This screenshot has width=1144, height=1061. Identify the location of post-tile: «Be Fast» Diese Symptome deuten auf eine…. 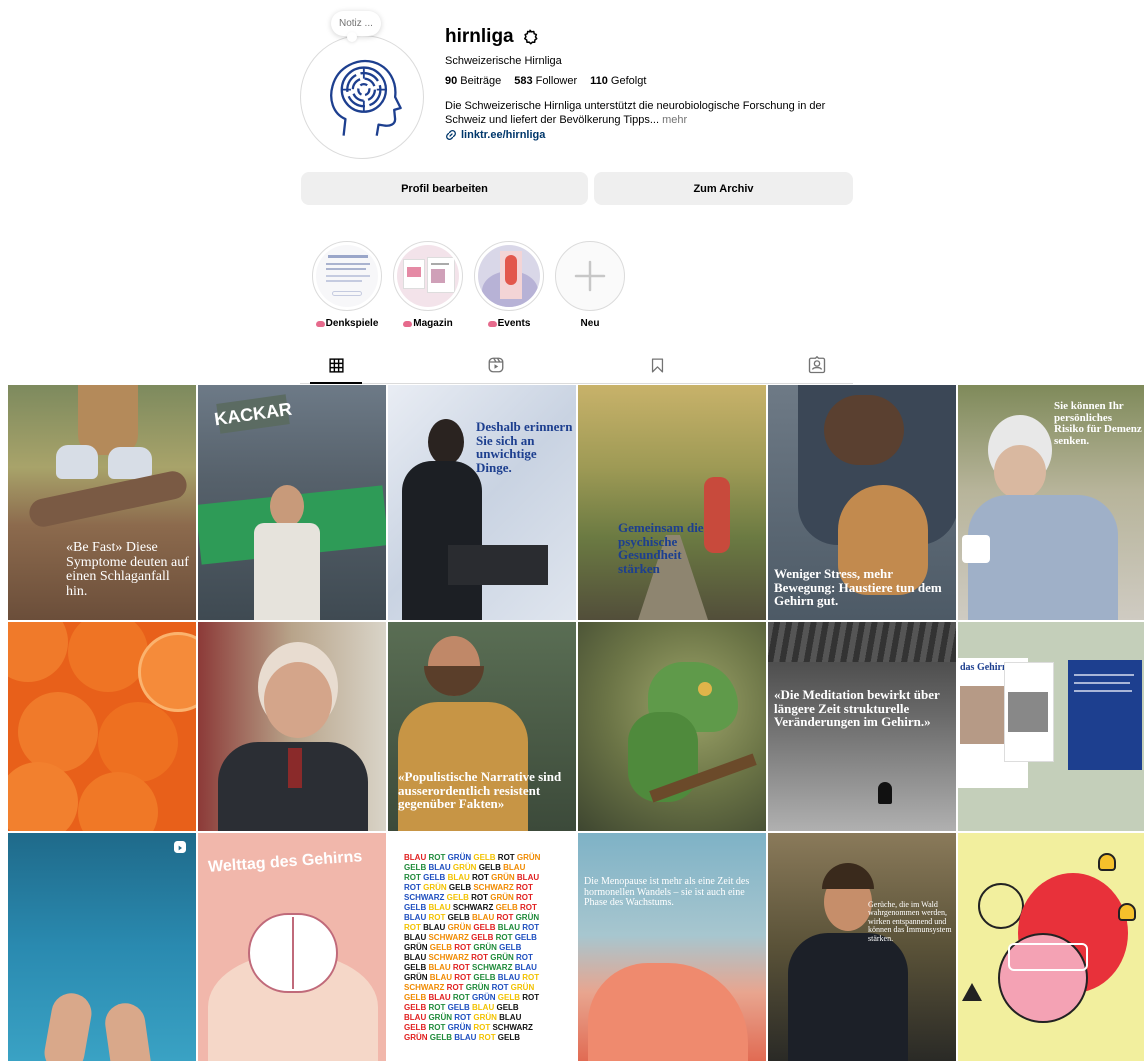
(102, 502).